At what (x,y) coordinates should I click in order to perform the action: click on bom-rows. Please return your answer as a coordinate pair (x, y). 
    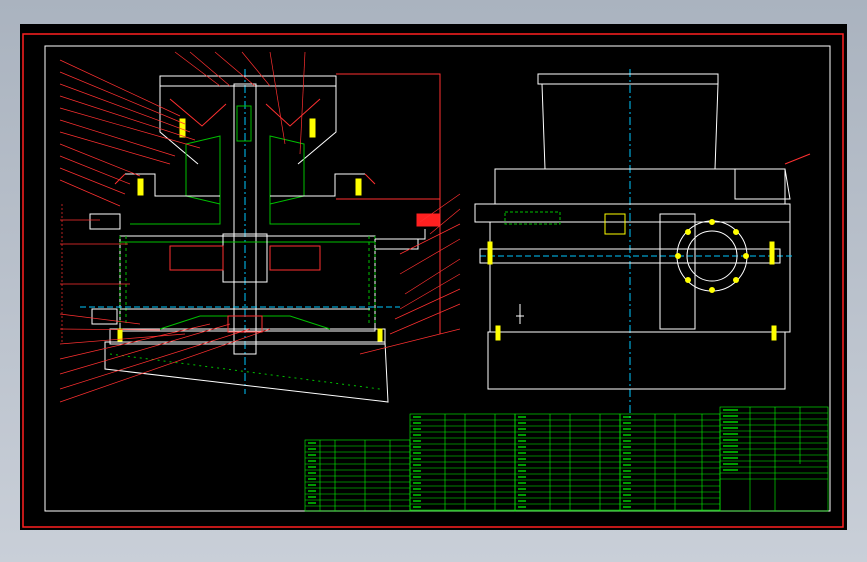
    Looking at the image, I should click on (566, 461).